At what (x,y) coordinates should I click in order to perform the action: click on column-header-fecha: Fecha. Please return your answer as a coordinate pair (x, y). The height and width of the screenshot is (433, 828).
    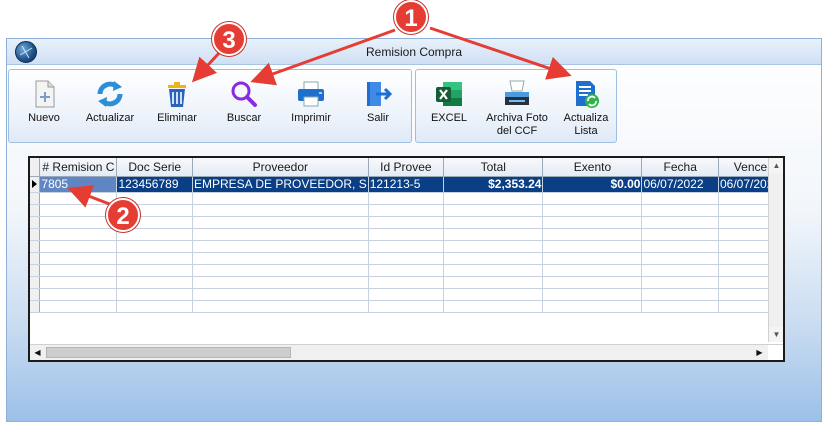
    Looking at the image, I should click on (680, 167).